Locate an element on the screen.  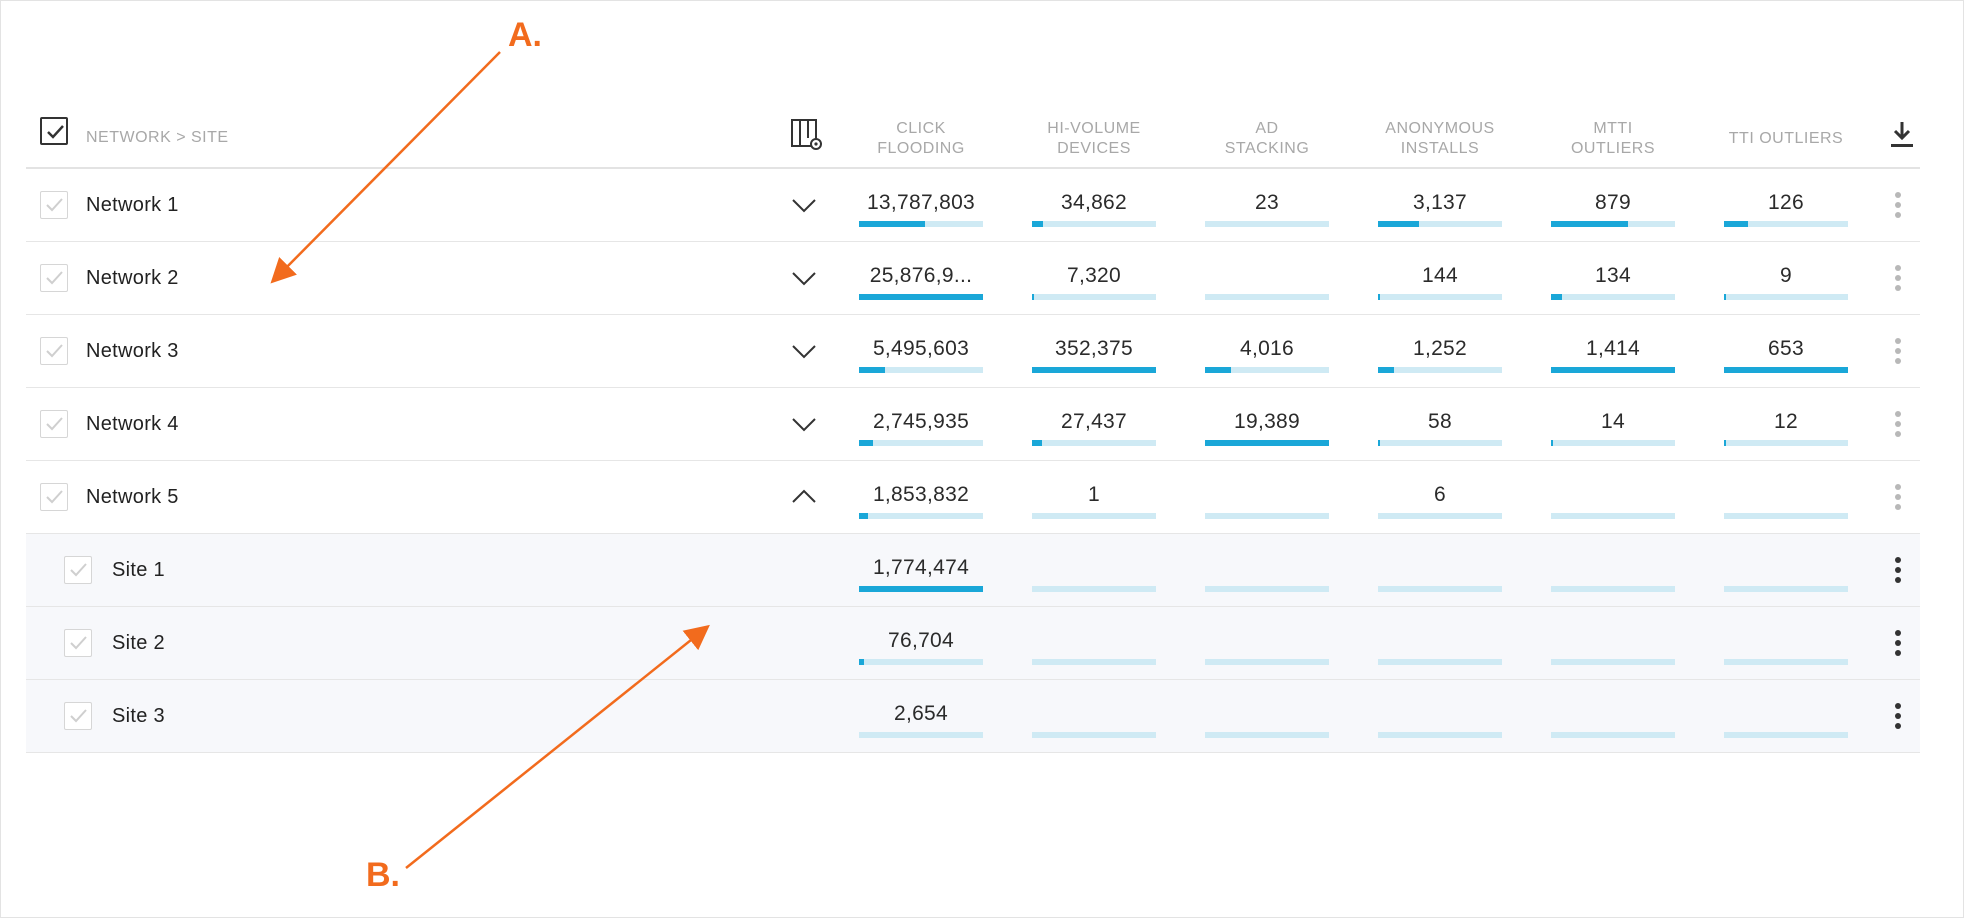
arrow-a is located at coordinates (385, 167).